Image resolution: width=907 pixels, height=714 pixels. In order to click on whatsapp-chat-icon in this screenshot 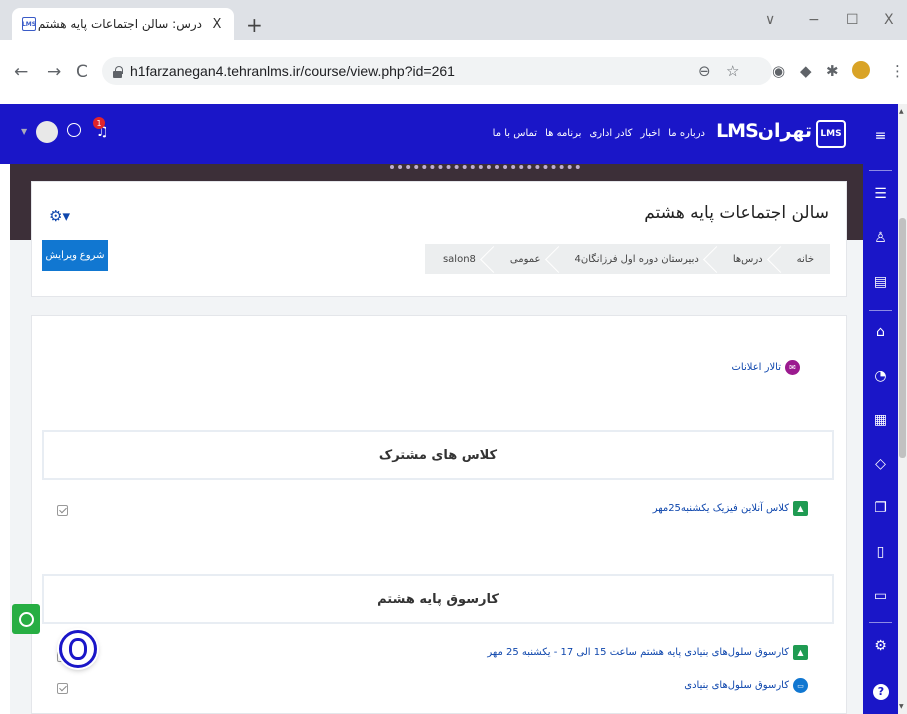, I will do `click(26, 619)`.